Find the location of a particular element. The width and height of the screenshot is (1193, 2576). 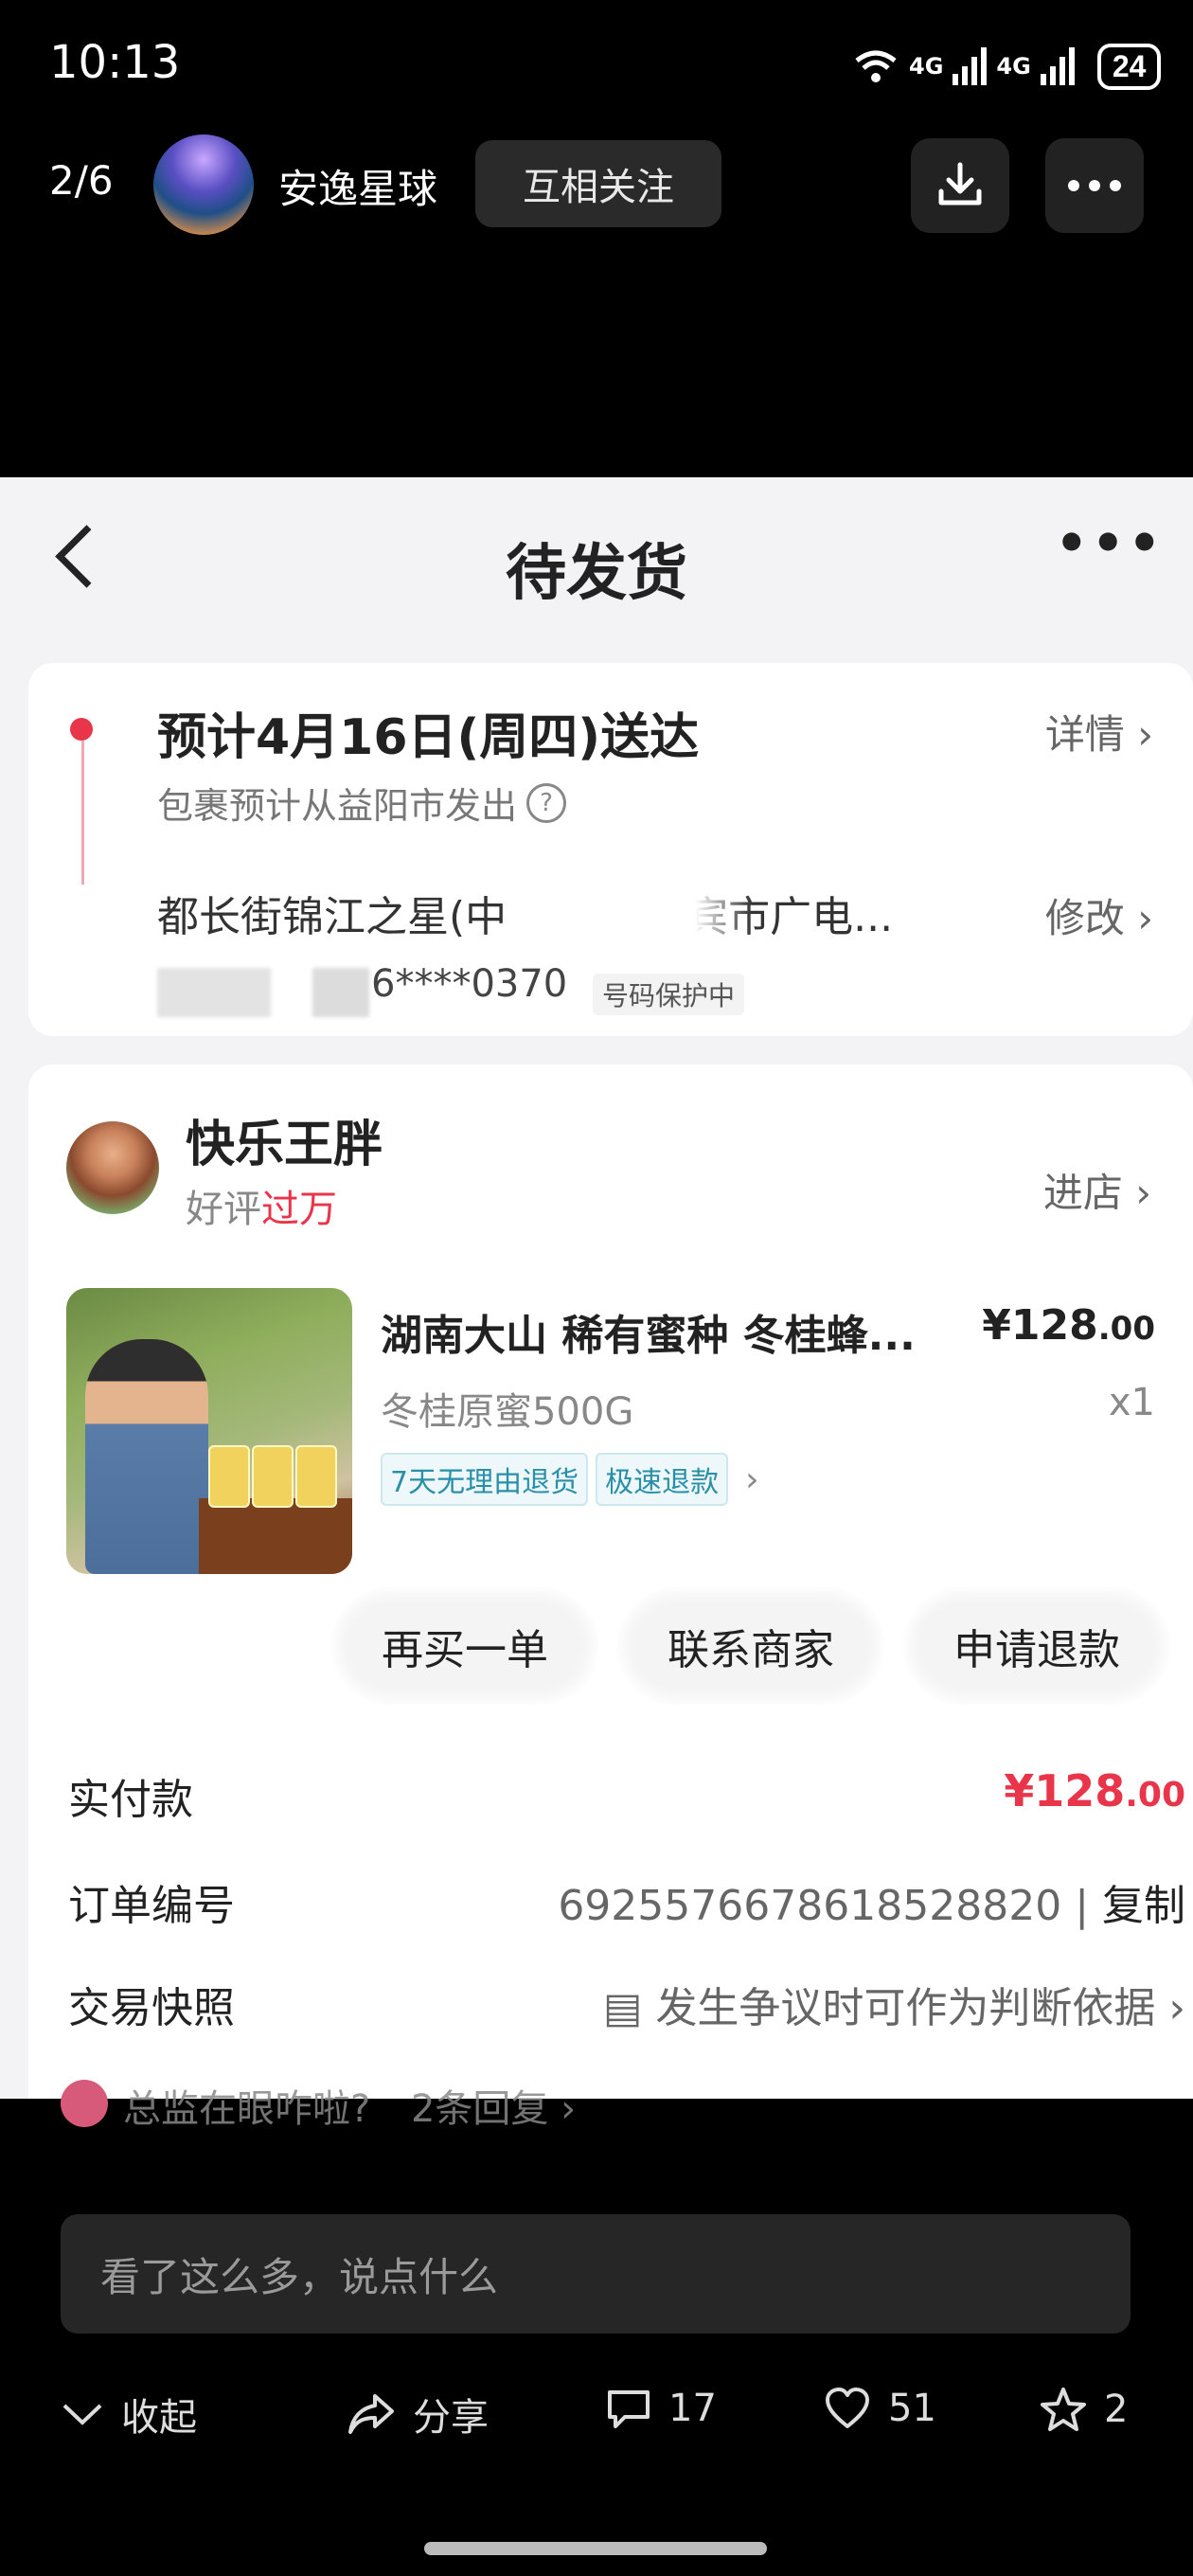

address-redaction is located at coordinates (657, 912).